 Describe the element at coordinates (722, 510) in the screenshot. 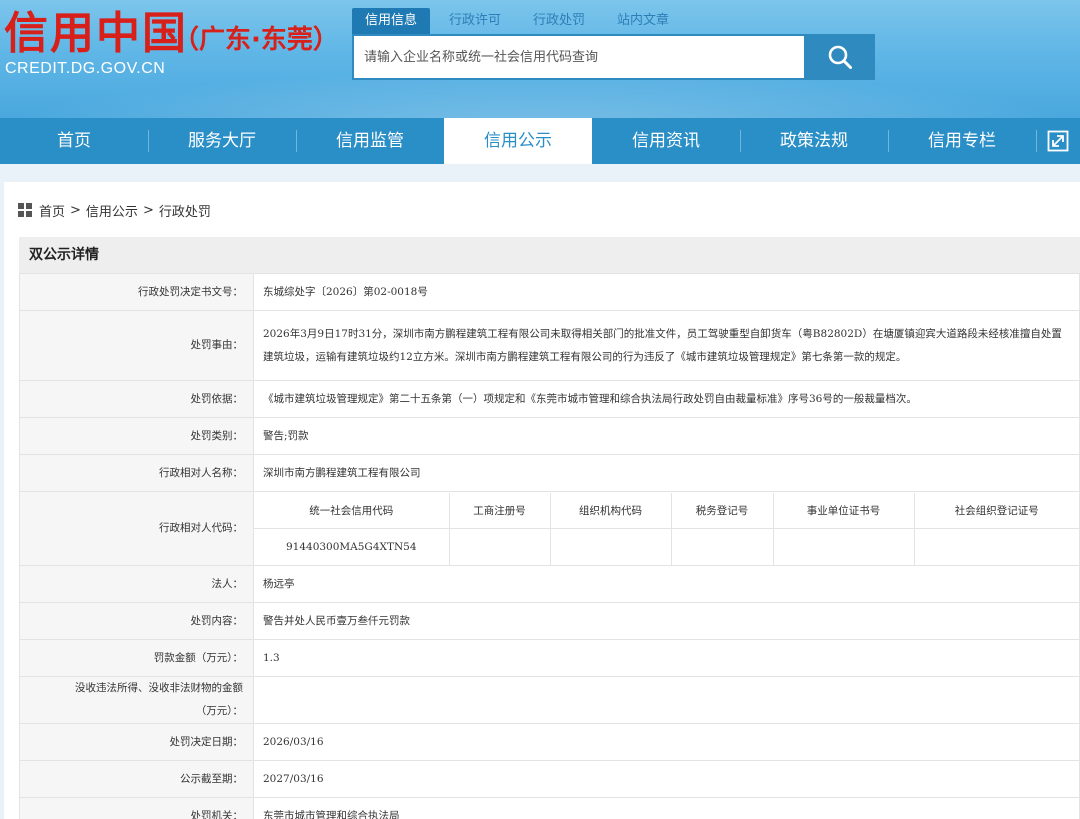

I see `code-header-tax-reg: 税务登记号` at that location.